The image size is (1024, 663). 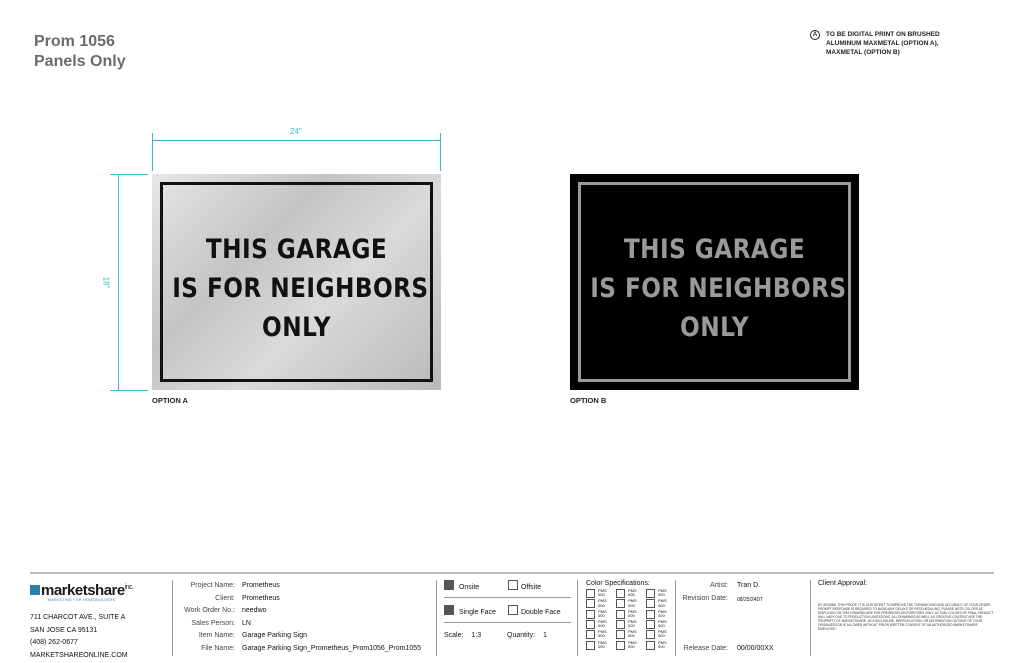 I want to click on title-line-1: Prom 1056, so click(x=74, y=41).